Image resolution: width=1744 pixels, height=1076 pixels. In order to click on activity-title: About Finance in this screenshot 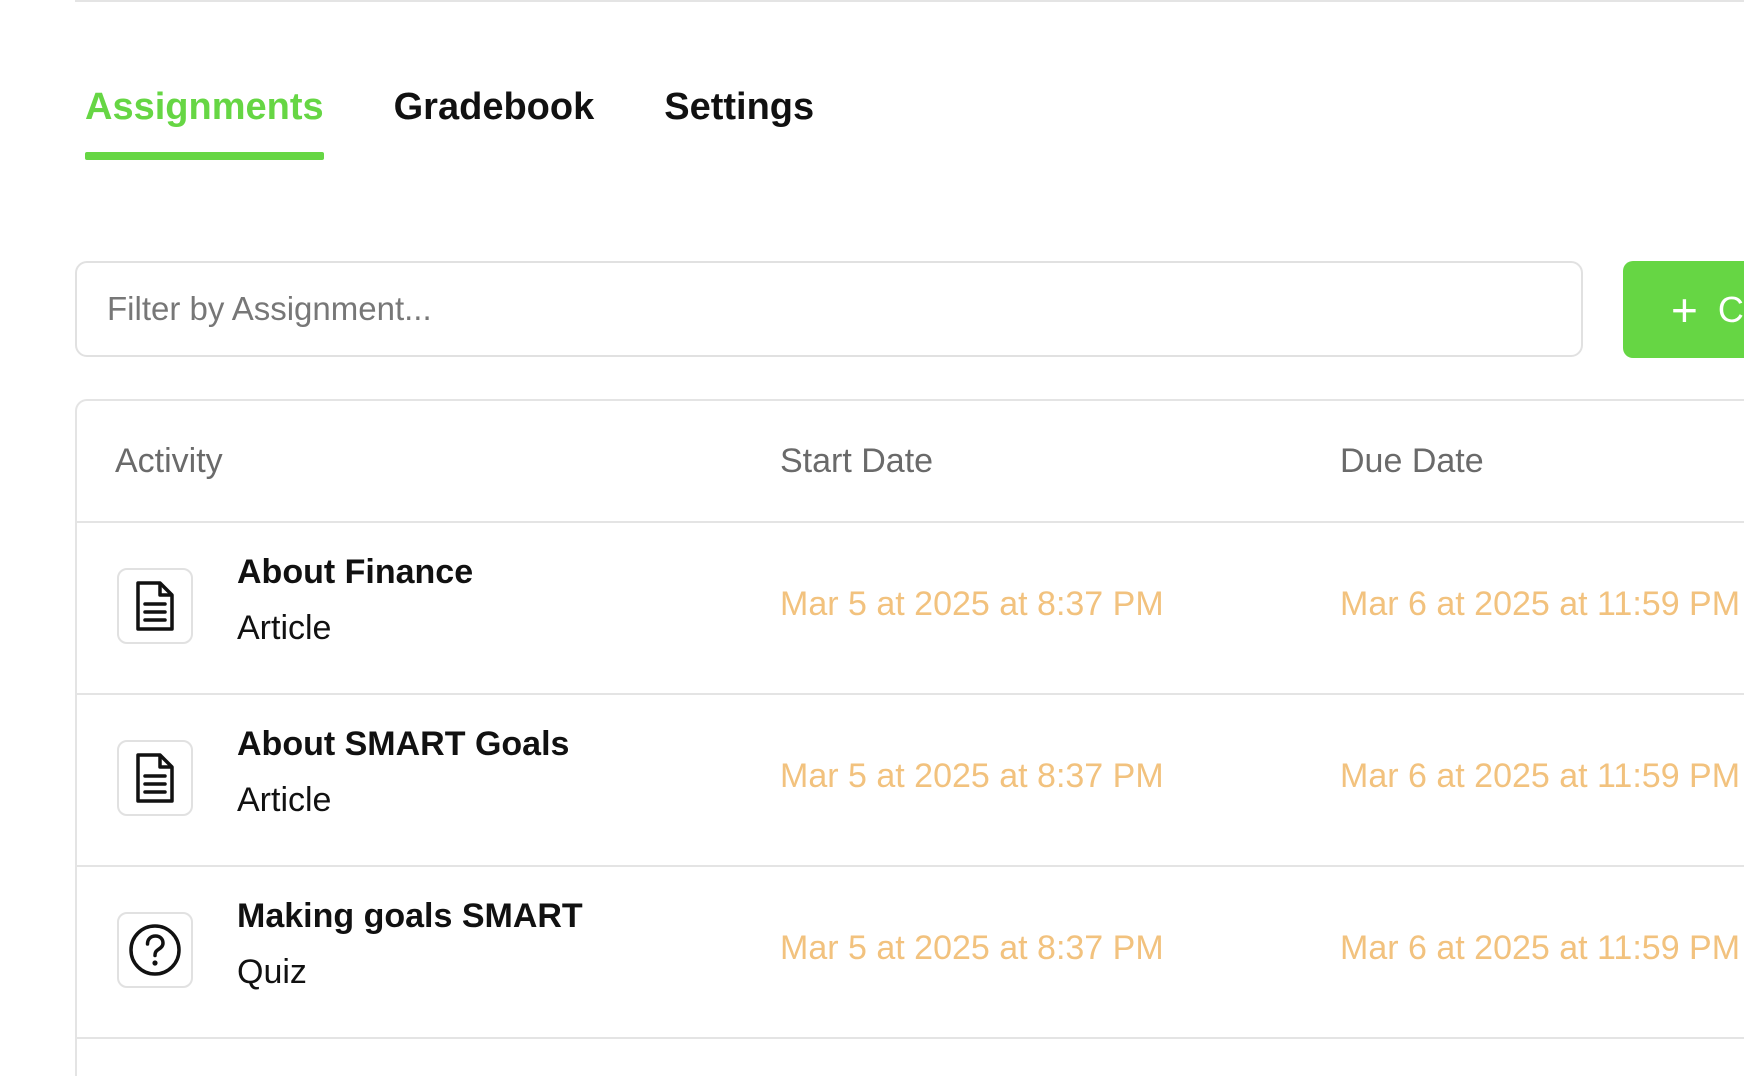, I will do `click(355, 572)`.